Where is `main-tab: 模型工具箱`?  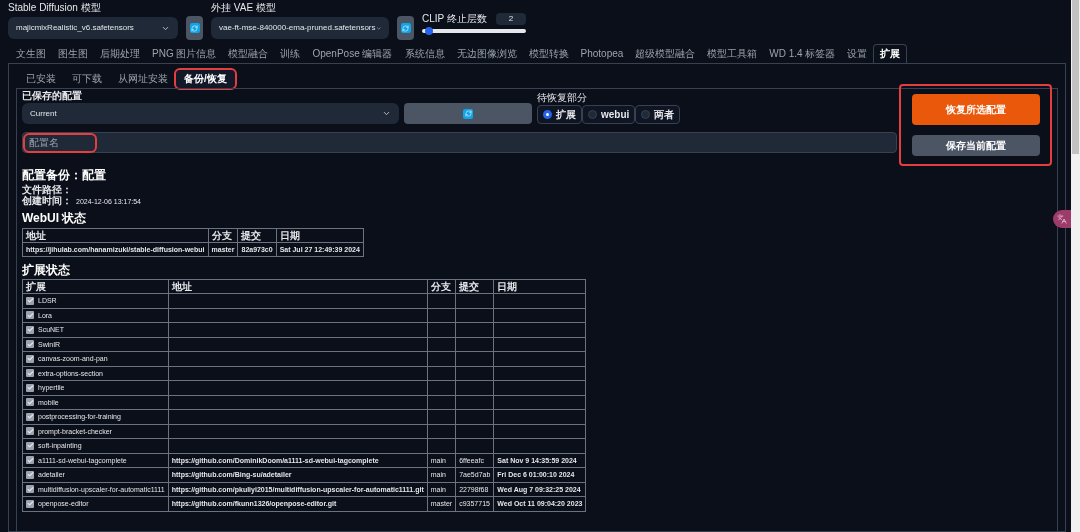 main-tab: 模型工具箱 is located at coordinates (732, 53).